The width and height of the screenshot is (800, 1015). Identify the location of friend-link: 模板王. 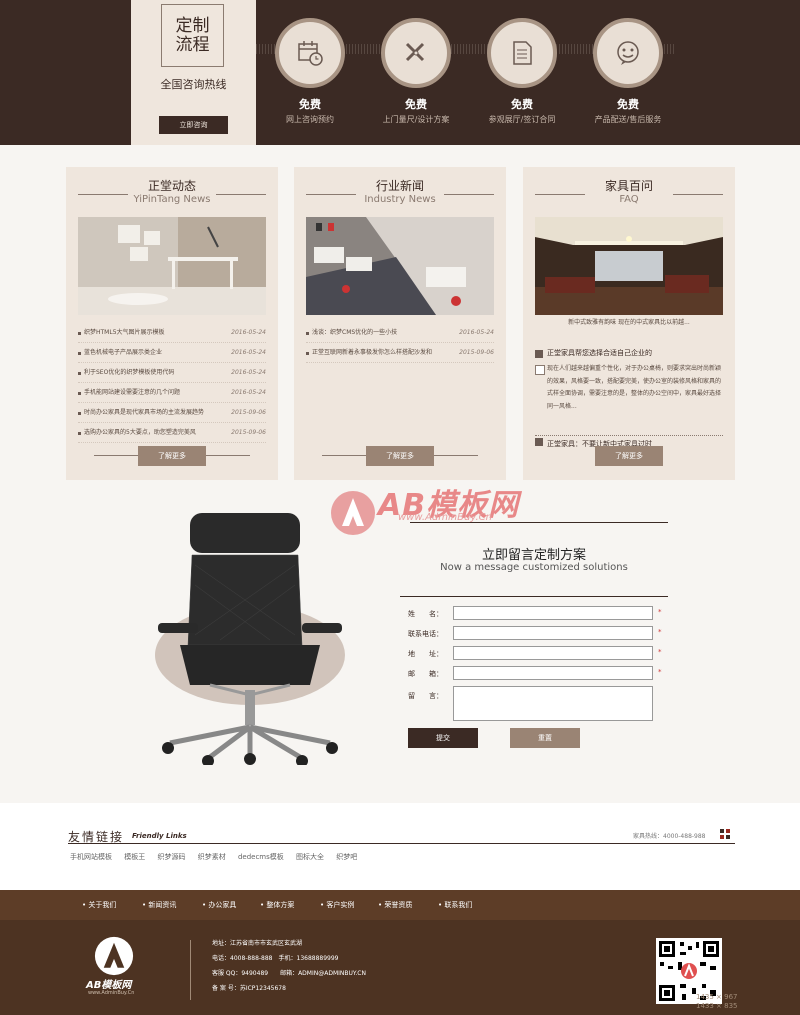
(134, 857).